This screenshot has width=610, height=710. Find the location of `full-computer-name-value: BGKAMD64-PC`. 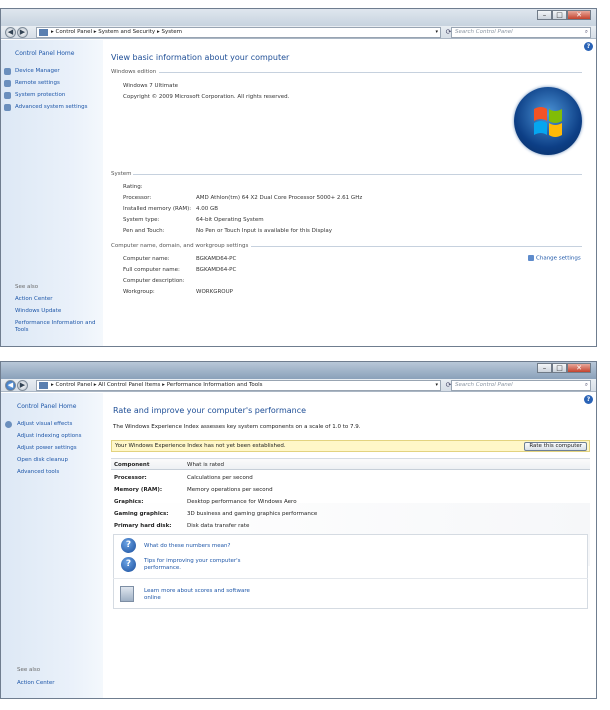

full-computer-name-value: BGKAMD64-PC is located at coordinates (216, 270).